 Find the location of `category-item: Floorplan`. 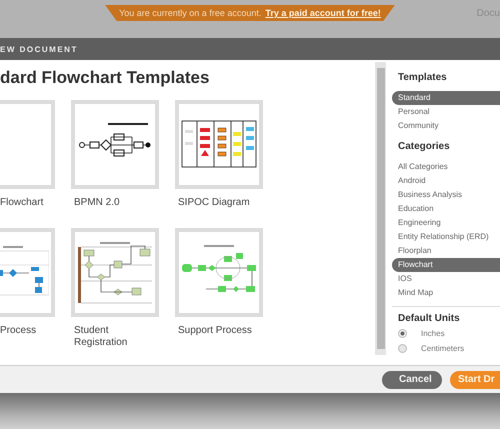

category-item: Floorplan is located at coordinates (446, 251).